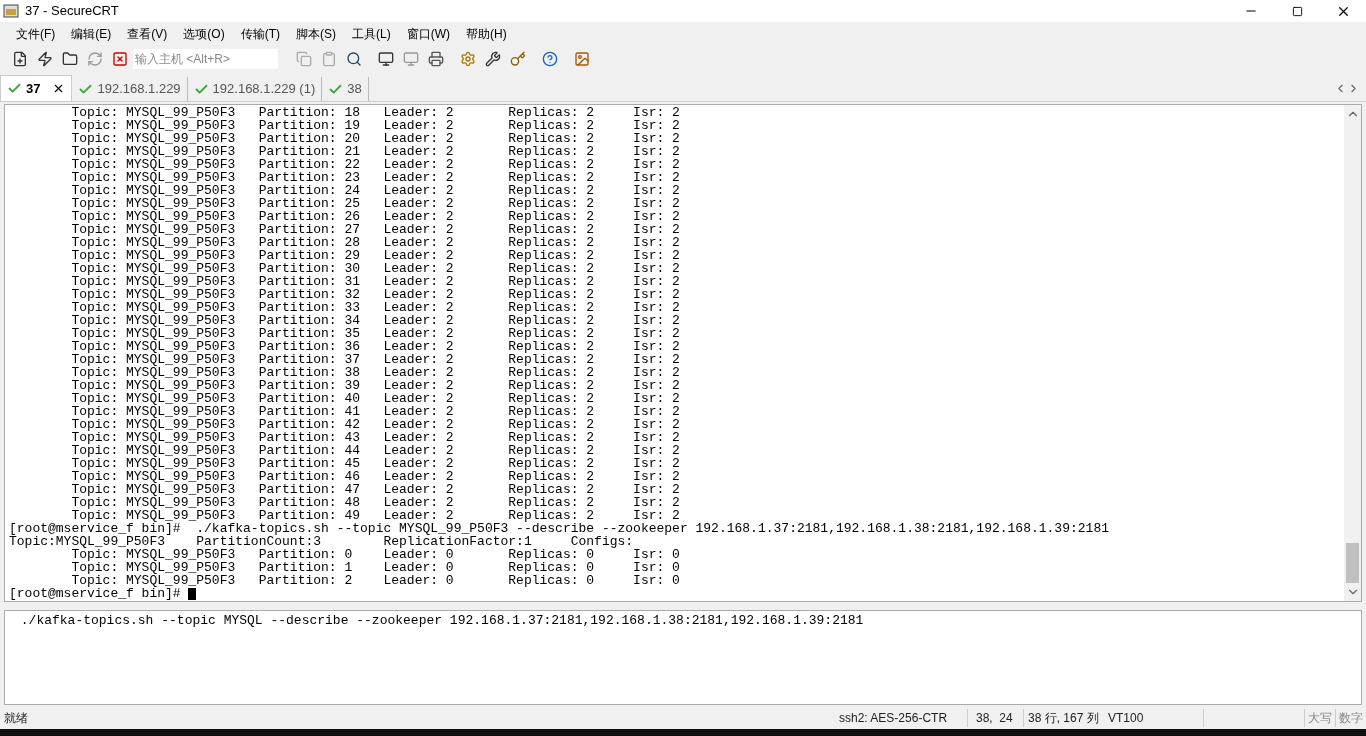 This screenshot has width=1366, height=736. Describe the element at coordinates (321, 541) in the screenshot. I see `terminal-line: Topic:MYSQL_99_P50F3 PartitionCount:3 ReplicationFactor:1 Configs:` at that location.